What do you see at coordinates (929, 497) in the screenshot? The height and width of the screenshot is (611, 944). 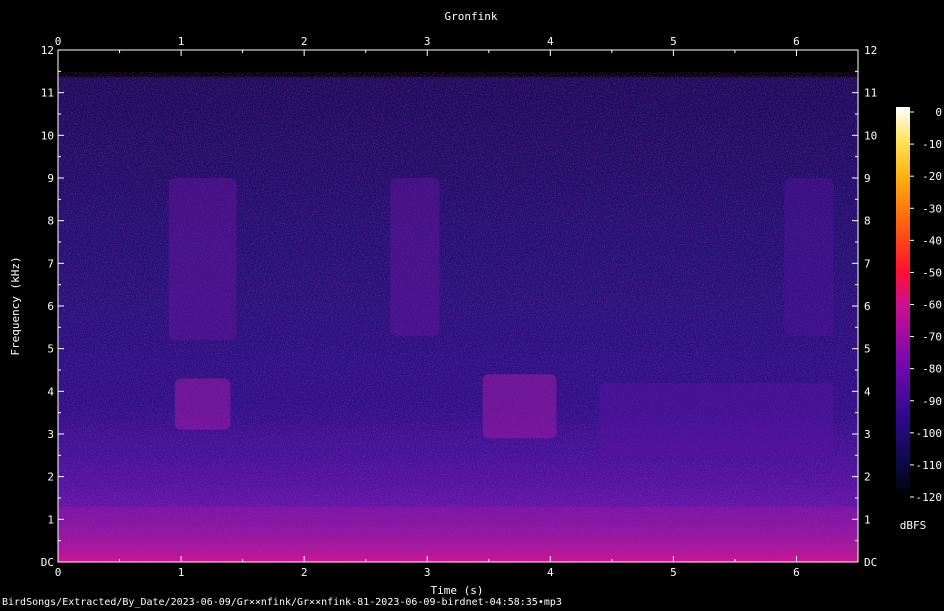 I see `colorbar-tick-label: -120` at bounding box center [929, 497].